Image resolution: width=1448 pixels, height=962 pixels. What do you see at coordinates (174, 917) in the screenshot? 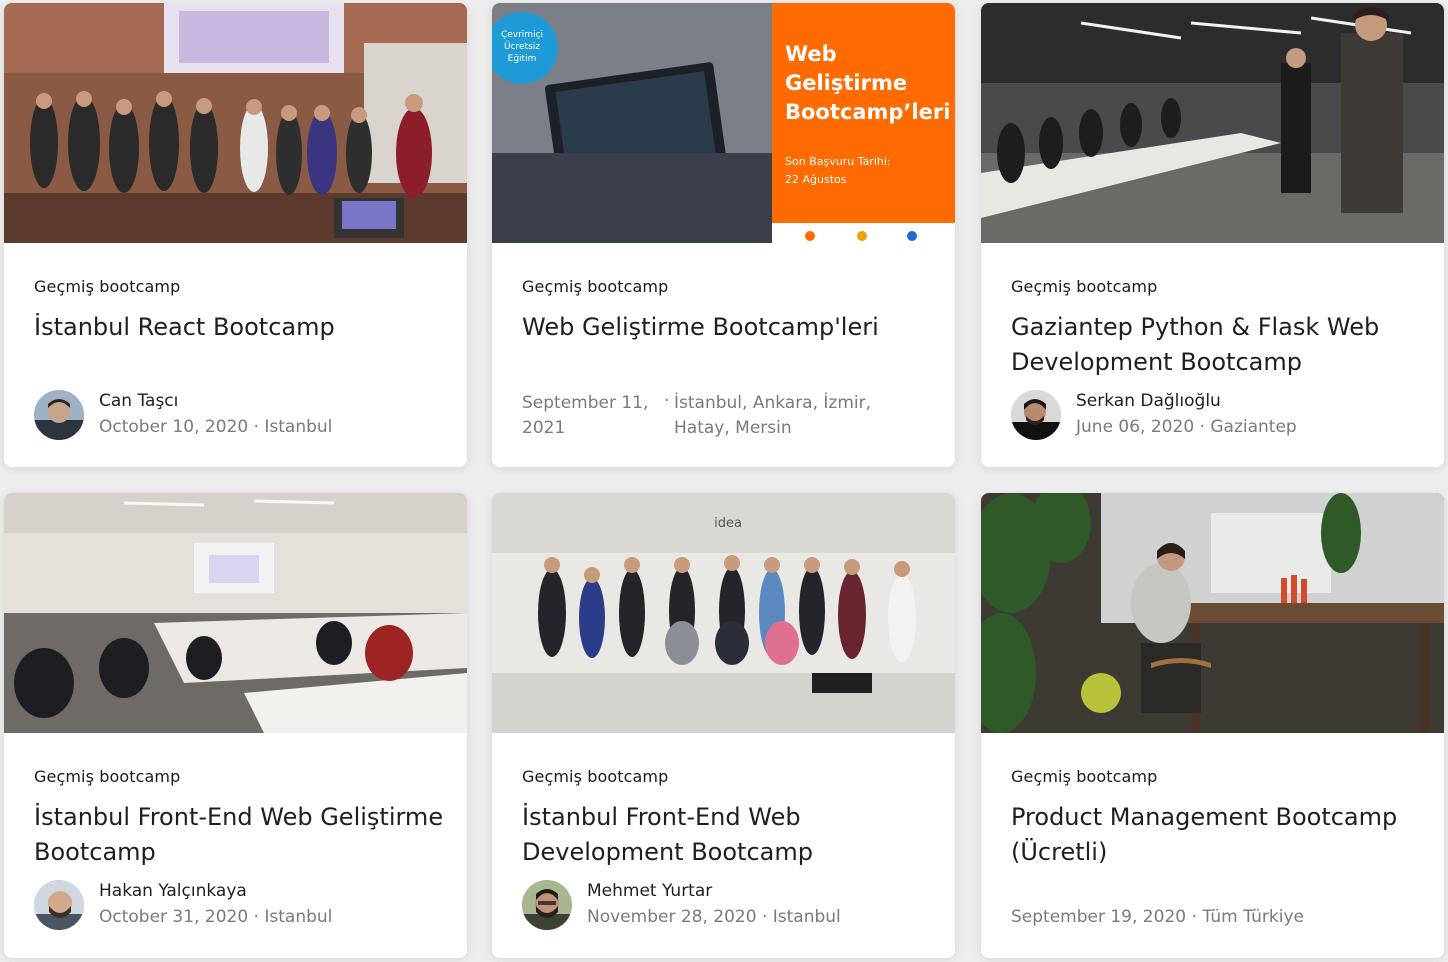
I see `event-date: October 31, 2020` at bounding box center [174, 917].